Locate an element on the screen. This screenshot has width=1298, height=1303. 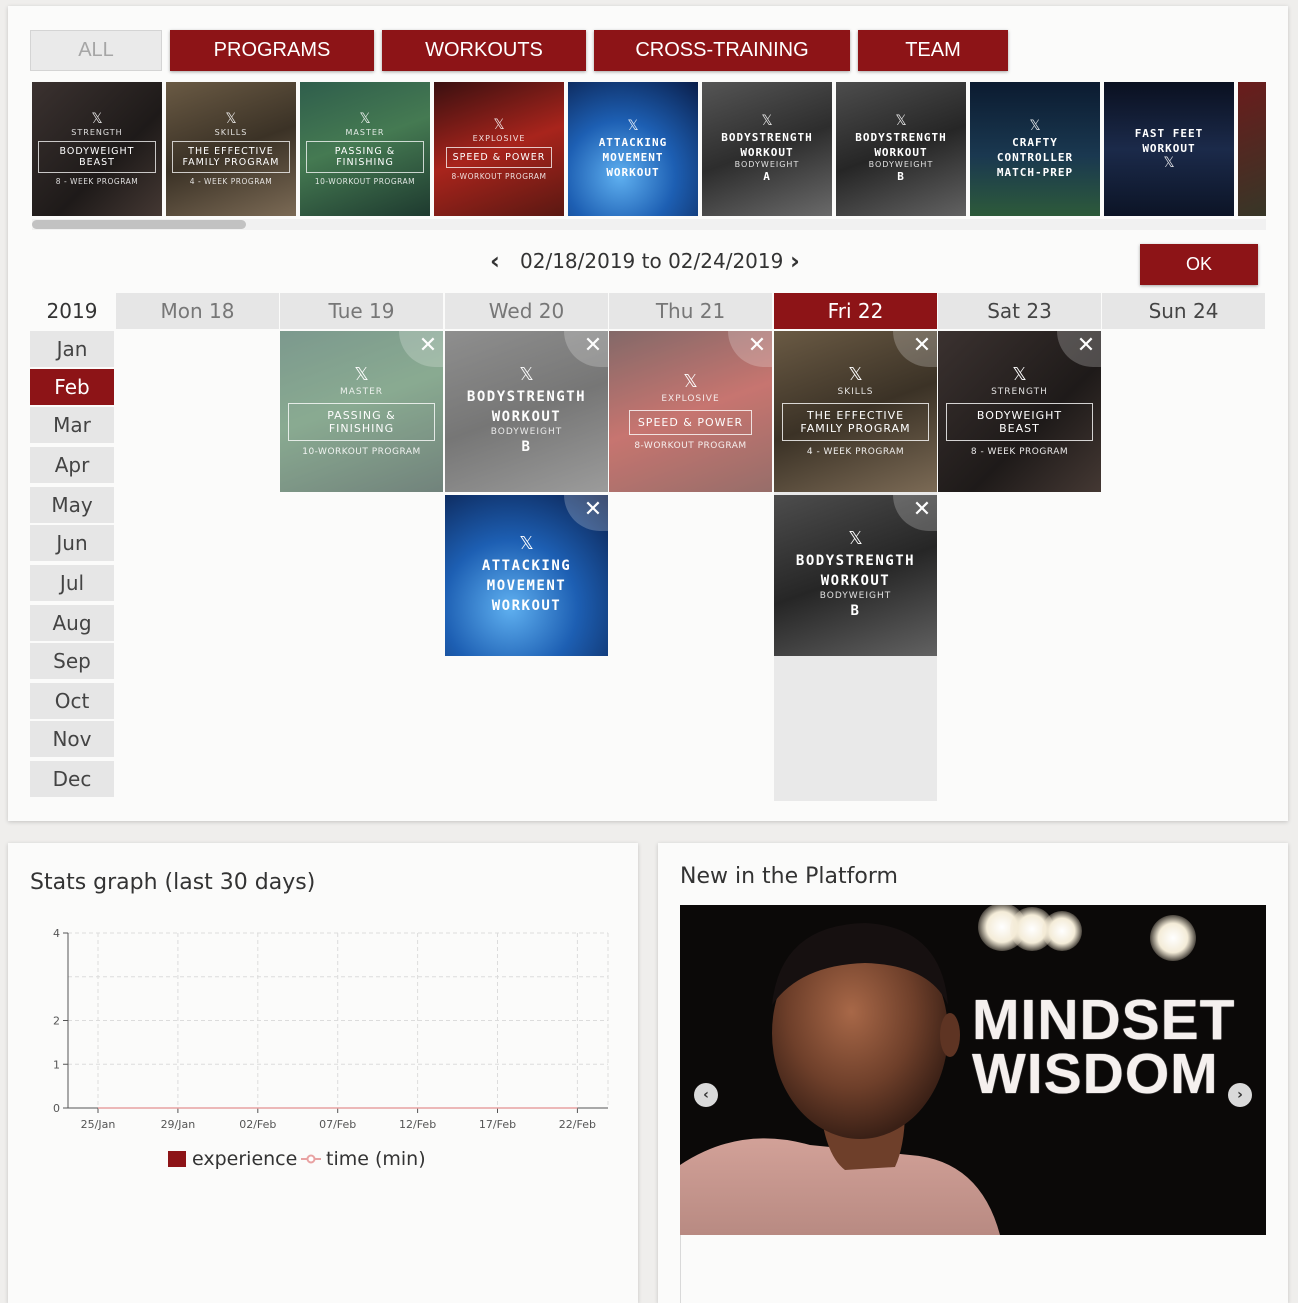
day-header-mon: Mon 18 is located at coordinates (197, 311).